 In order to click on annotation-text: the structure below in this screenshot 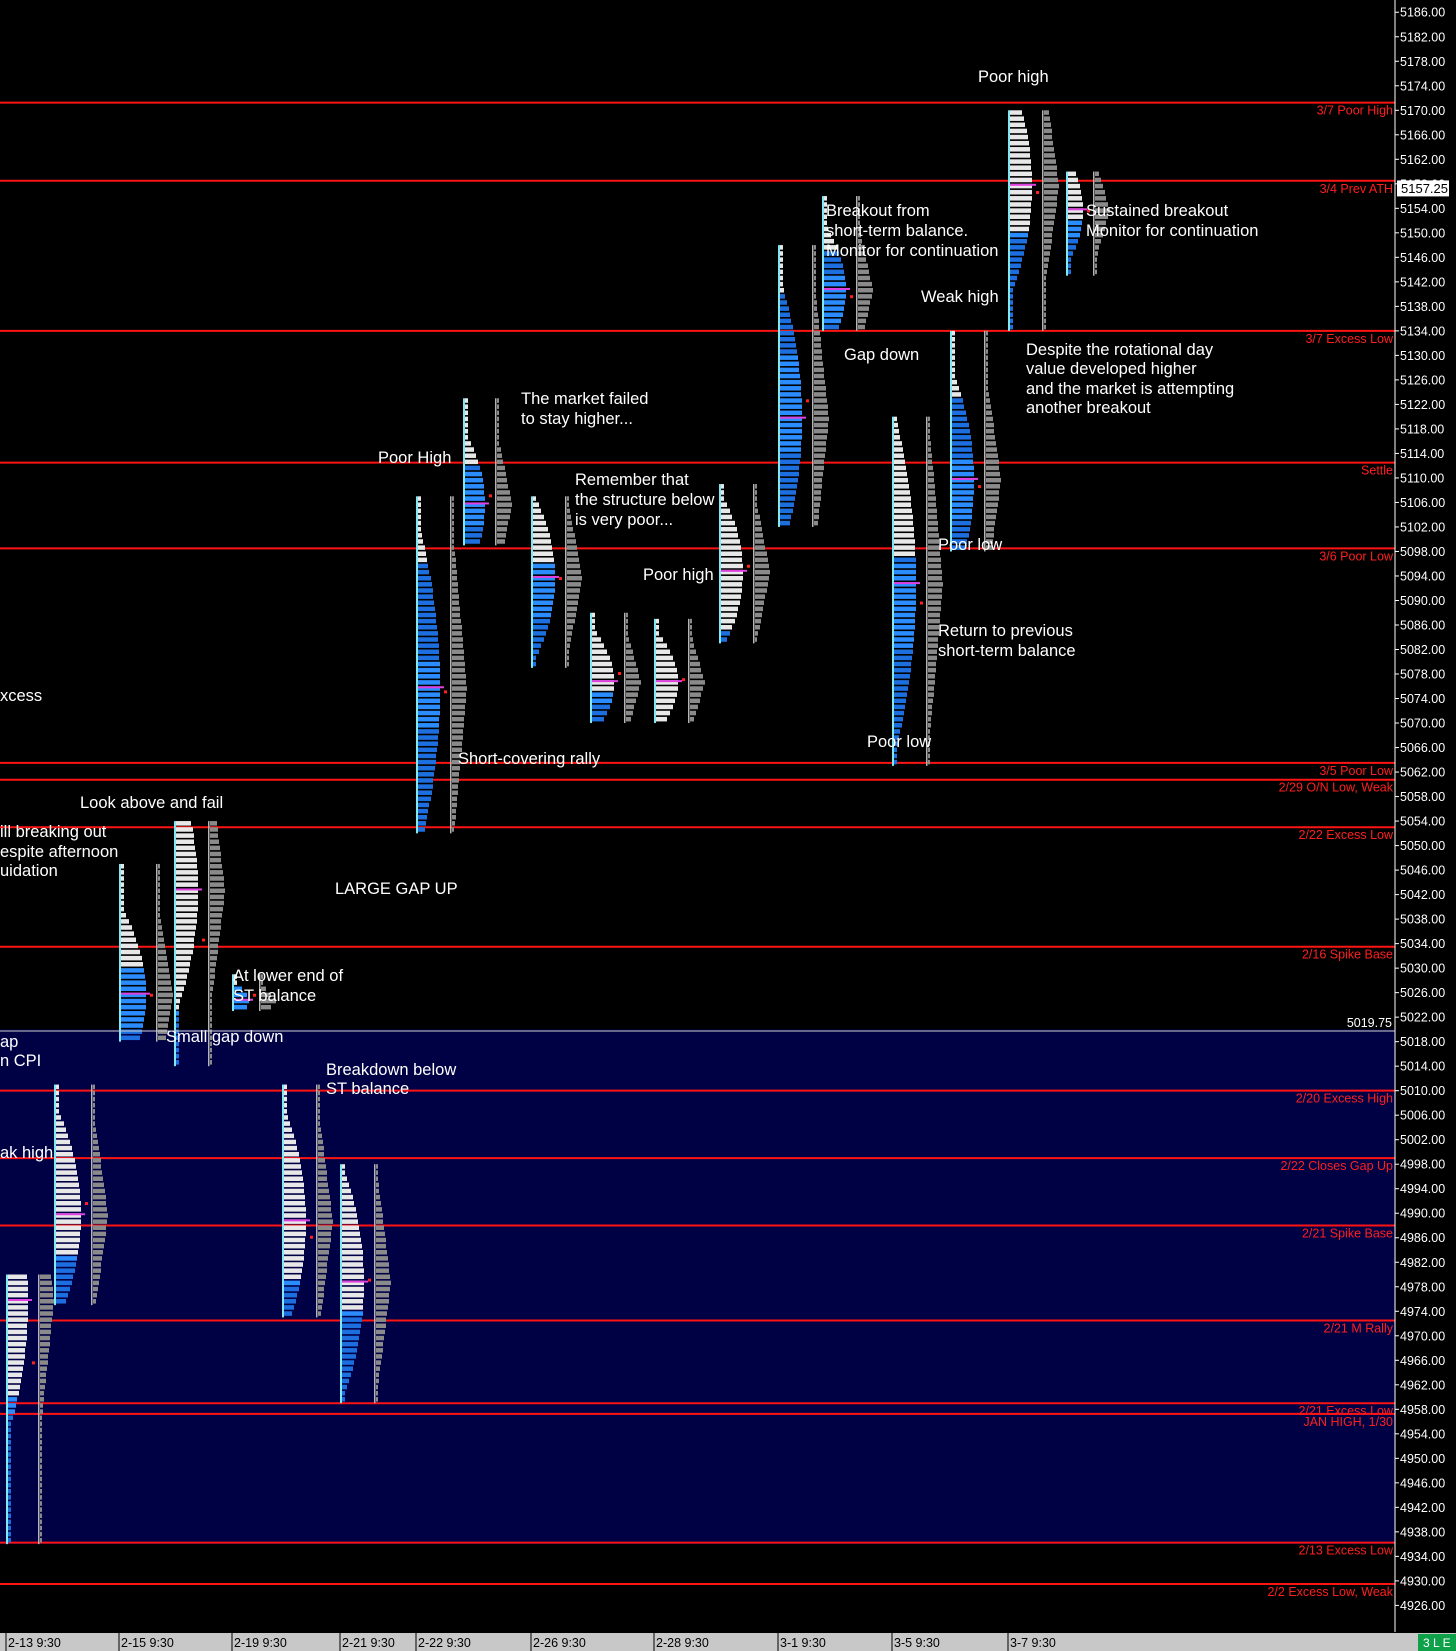, I will do `click(644, 500)`.